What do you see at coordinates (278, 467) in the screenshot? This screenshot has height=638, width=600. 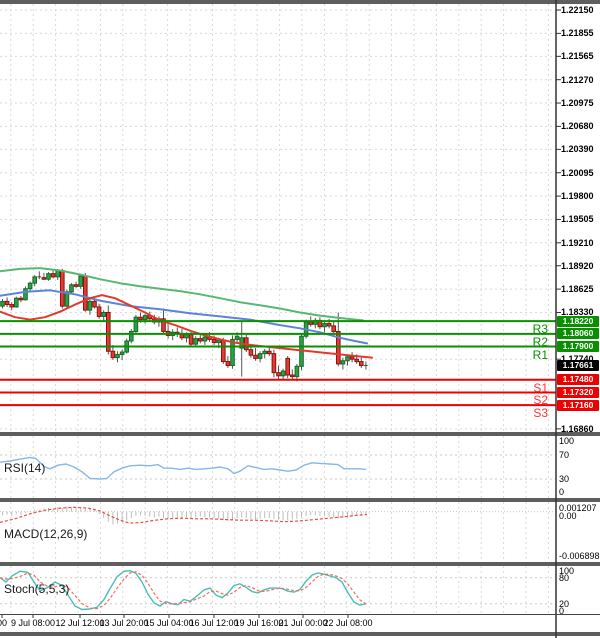 I see `rsi-plot` at bounding box center [278, 467].